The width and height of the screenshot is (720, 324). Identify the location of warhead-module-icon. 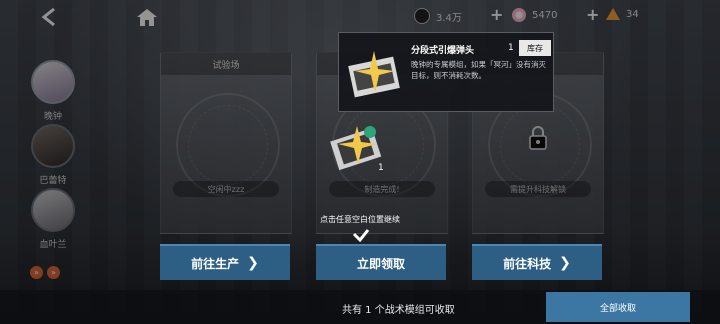
(374, 74).